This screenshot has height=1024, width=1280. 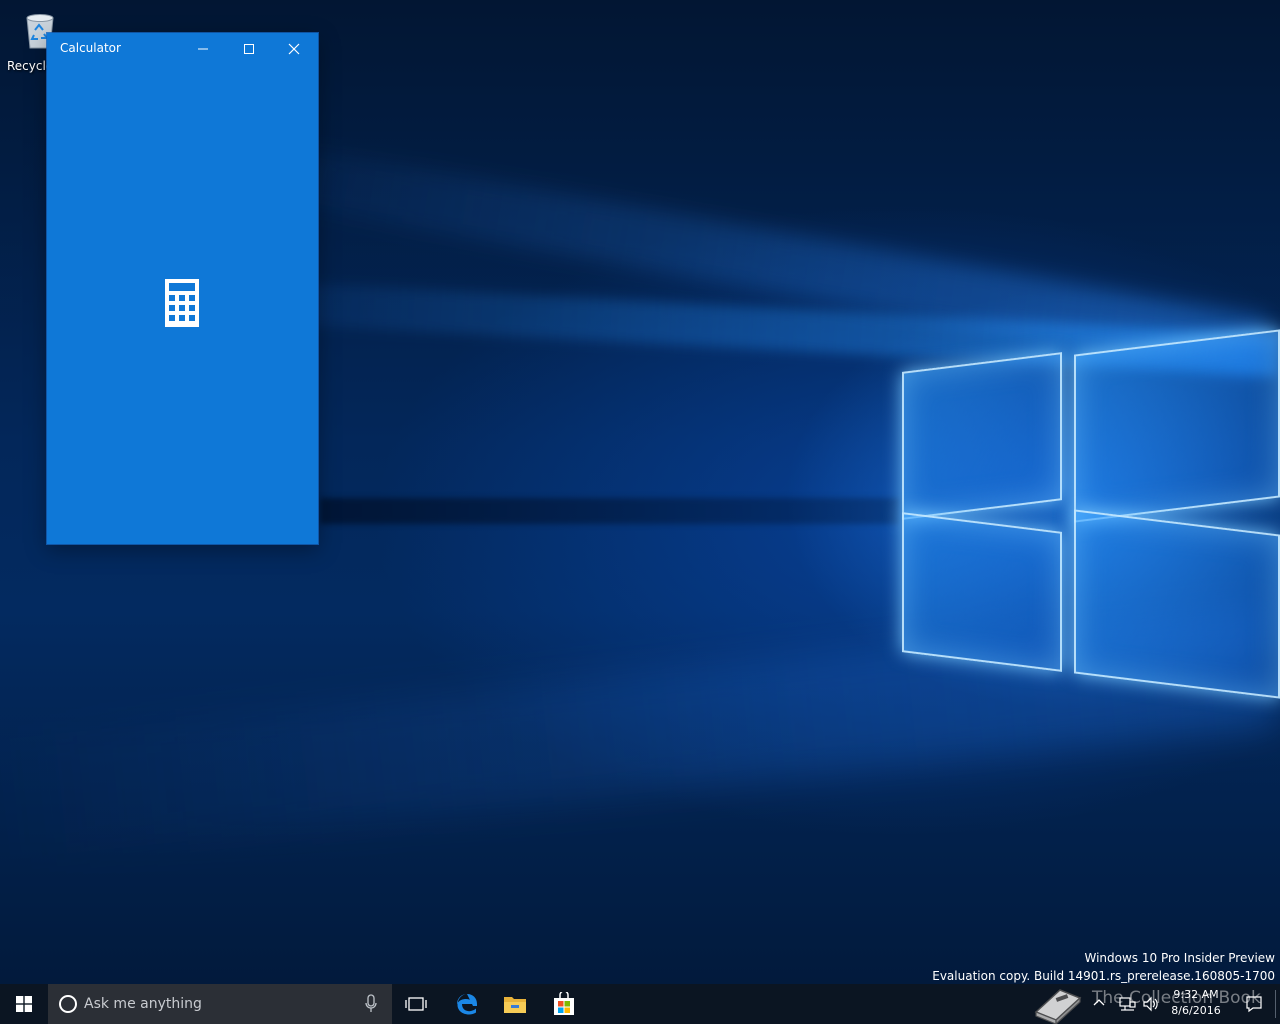 I want to click on chevron-up-icon, so click(x=1099, y=1003).